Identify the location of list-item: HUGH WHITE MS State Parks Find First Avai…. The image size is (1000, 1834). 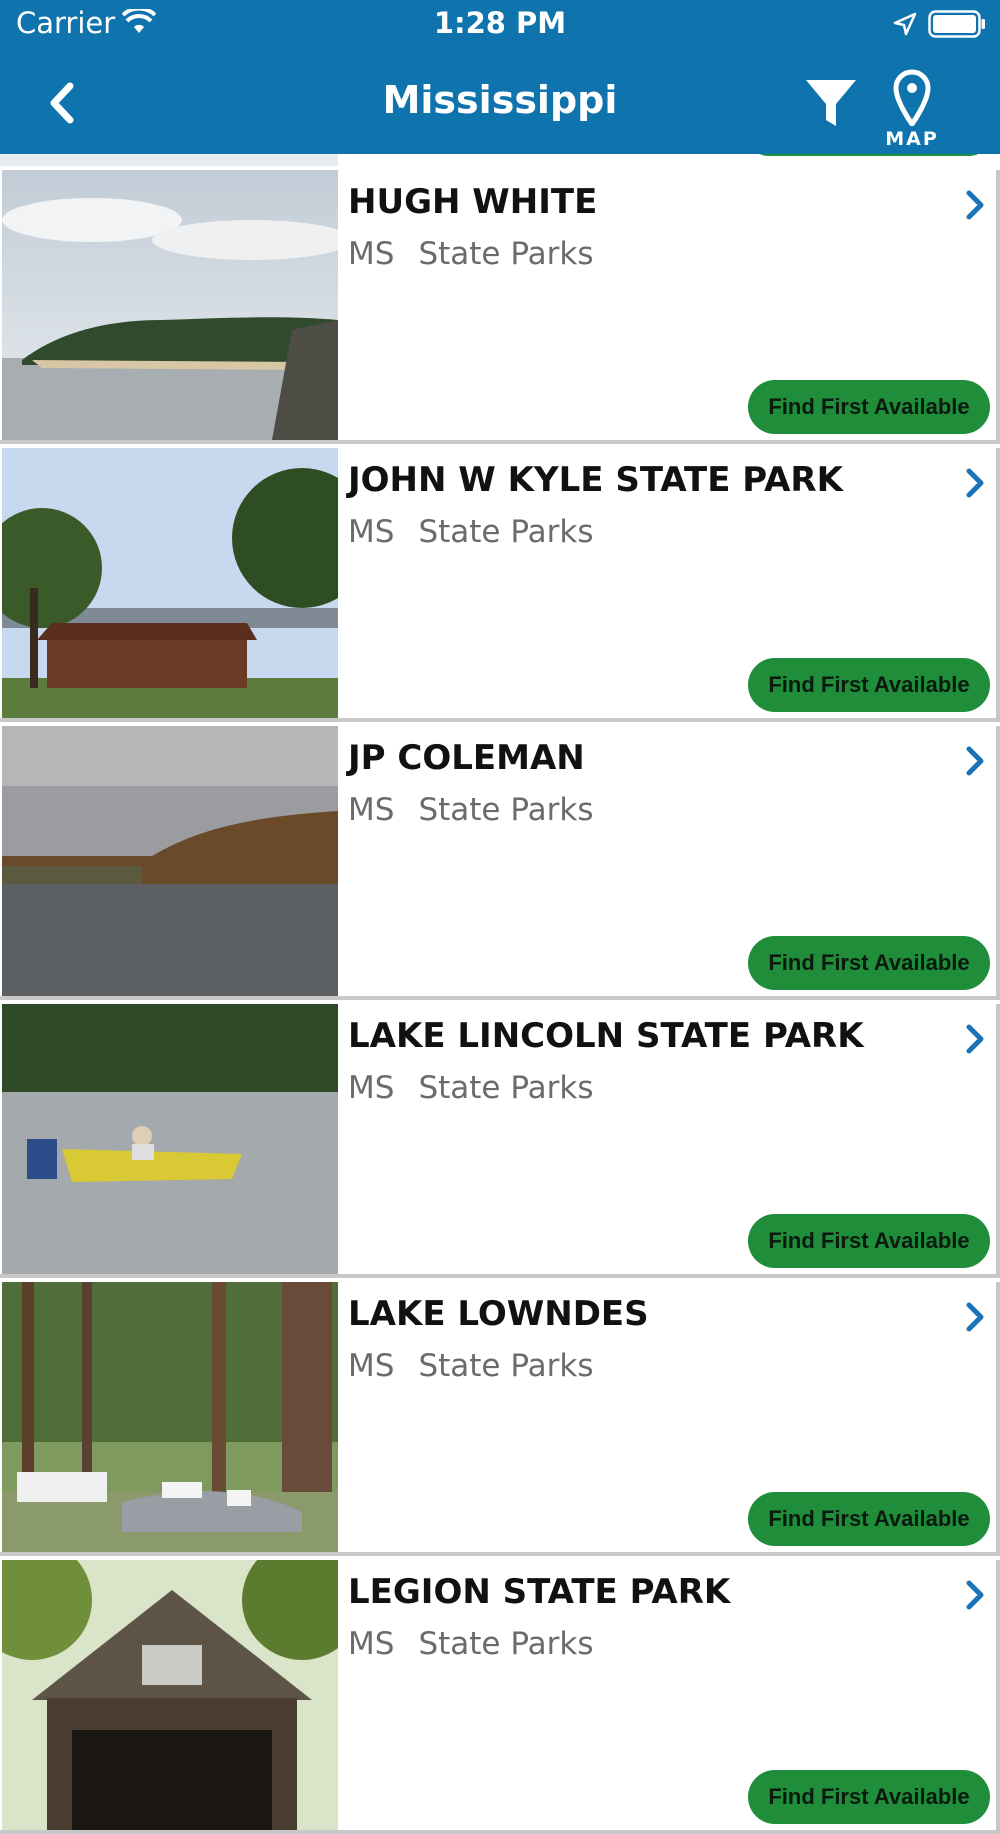
(500, 307).